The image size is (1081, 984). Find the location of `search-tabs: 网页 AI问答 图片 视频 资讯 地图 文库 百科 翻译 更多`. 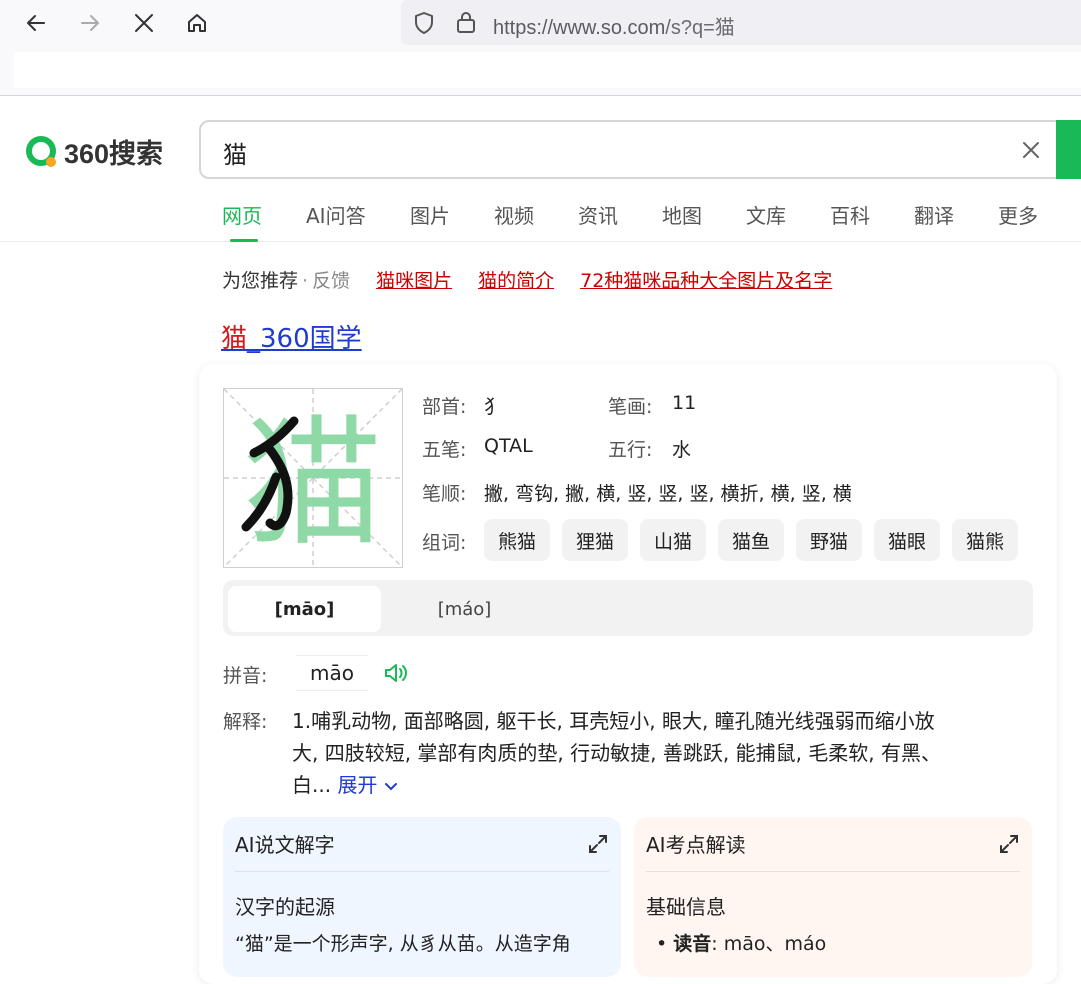

search-tabs: 网页 AI问答 图片 视频 资讯 地图 文库 百科 翻译 更多 is located at coordinates (540, 221).